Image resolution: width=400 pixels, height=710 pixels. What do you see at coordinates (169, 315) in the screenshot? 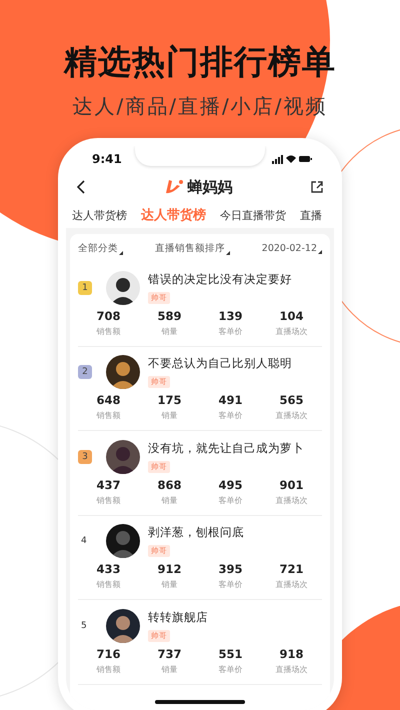
I see `stat-value: 589` at bounding box center [169, 315].